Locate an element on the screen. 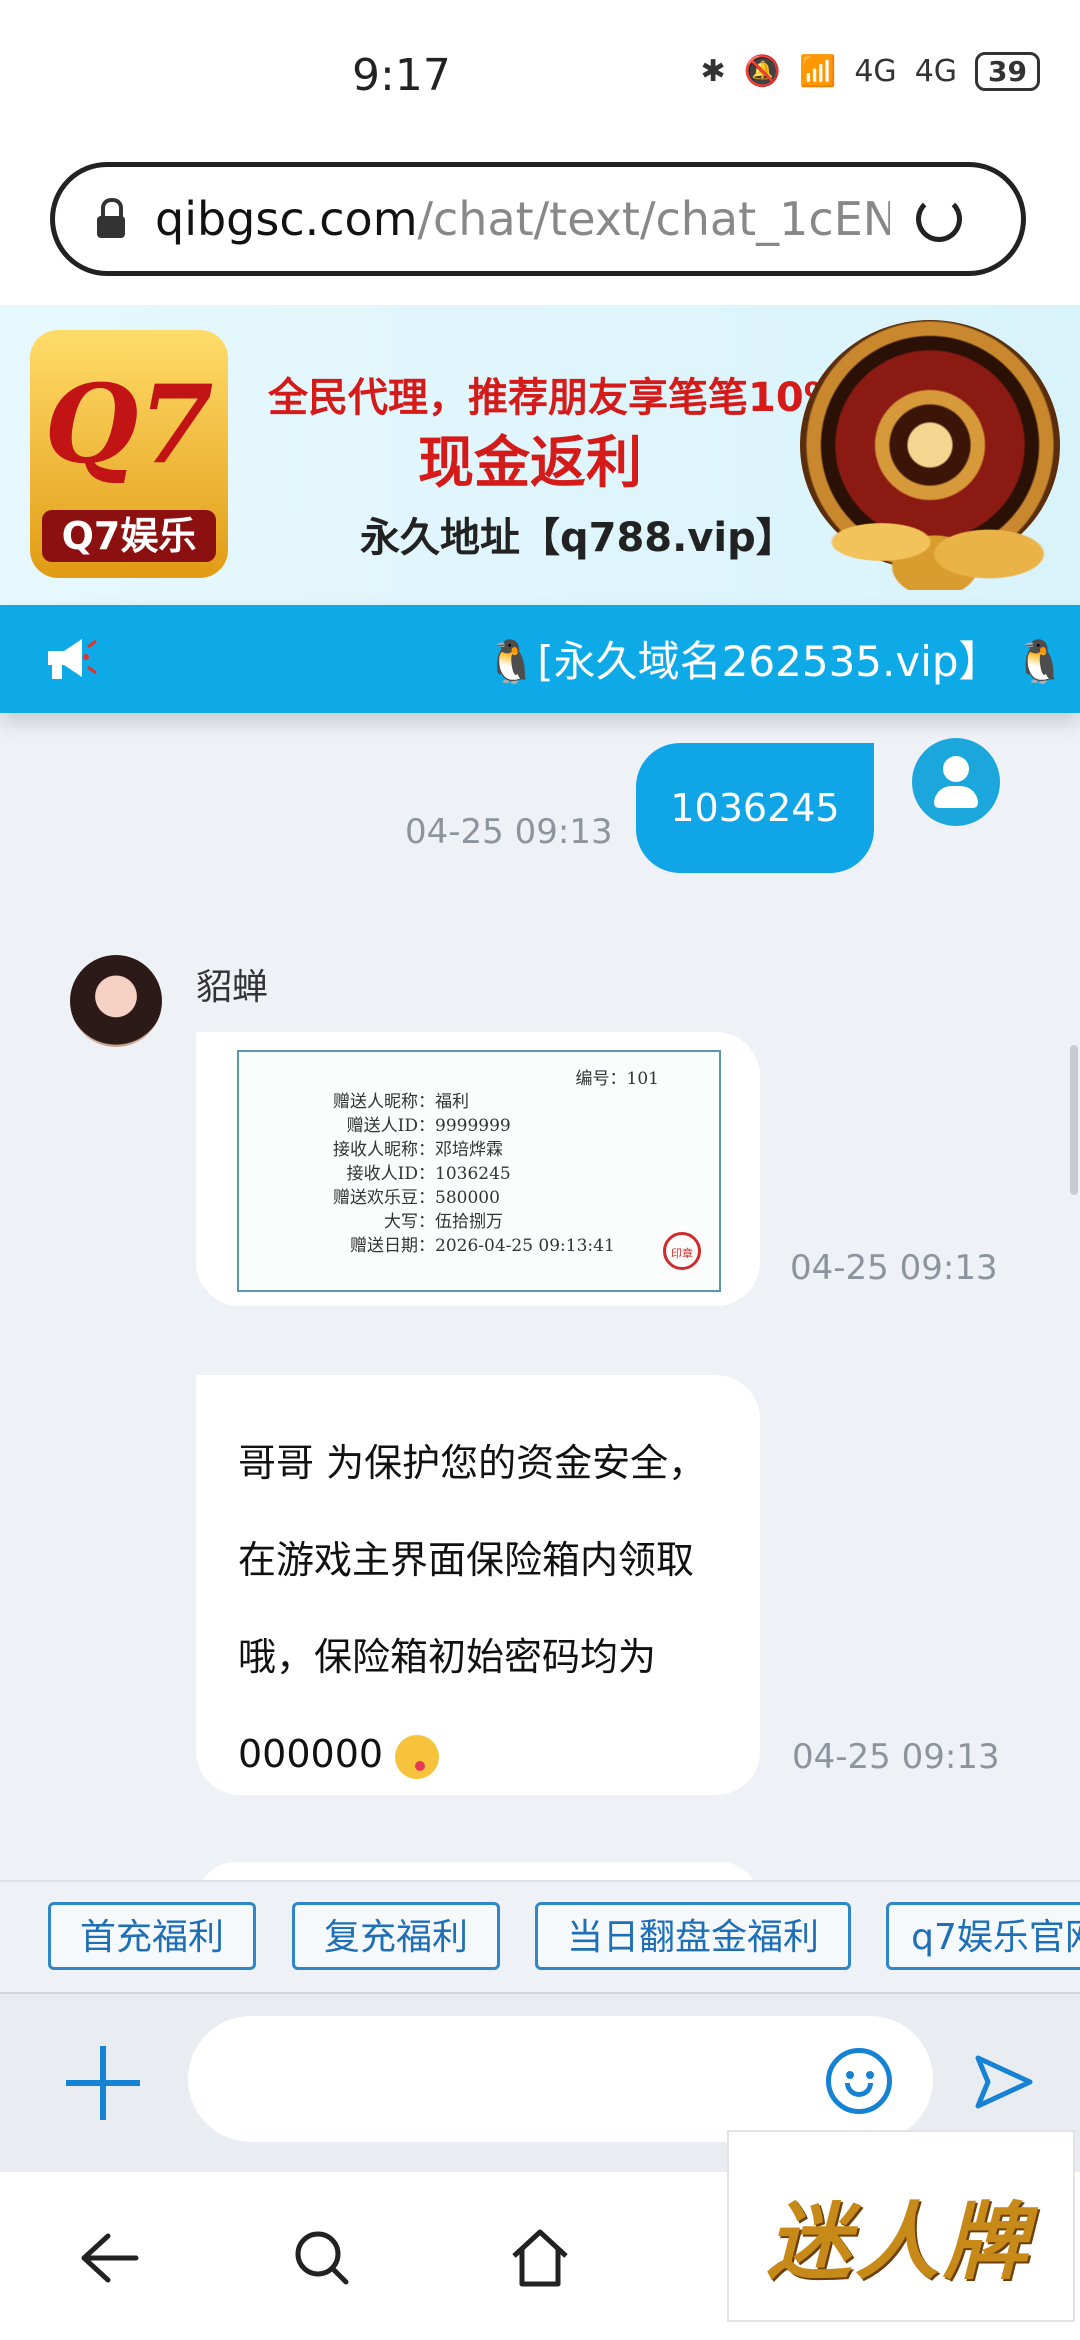 The image size is (1080, 2340). logo-subtitle: Q7娱乐 is located at coordinates (129, 536).